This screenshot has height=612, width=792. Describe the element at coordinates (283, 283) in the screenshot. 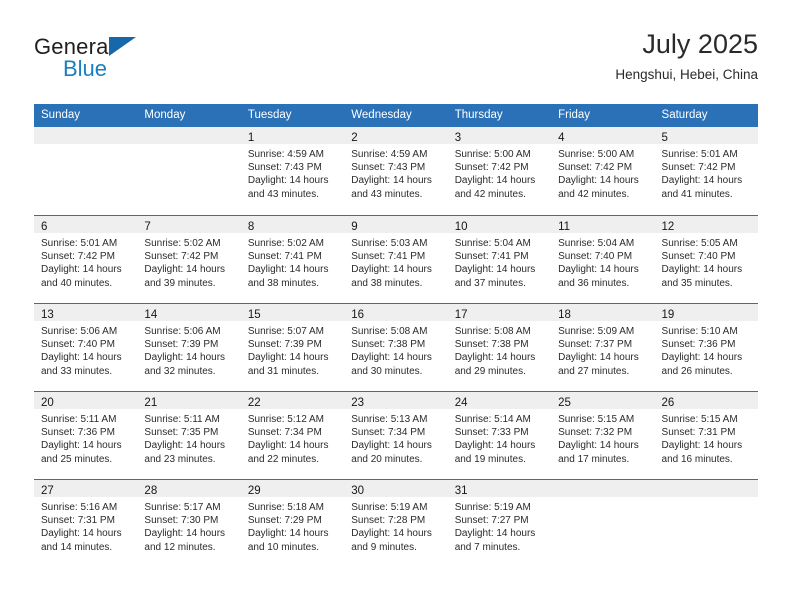

I see `daylight-text-line2: and 38 minutes.` at that location.